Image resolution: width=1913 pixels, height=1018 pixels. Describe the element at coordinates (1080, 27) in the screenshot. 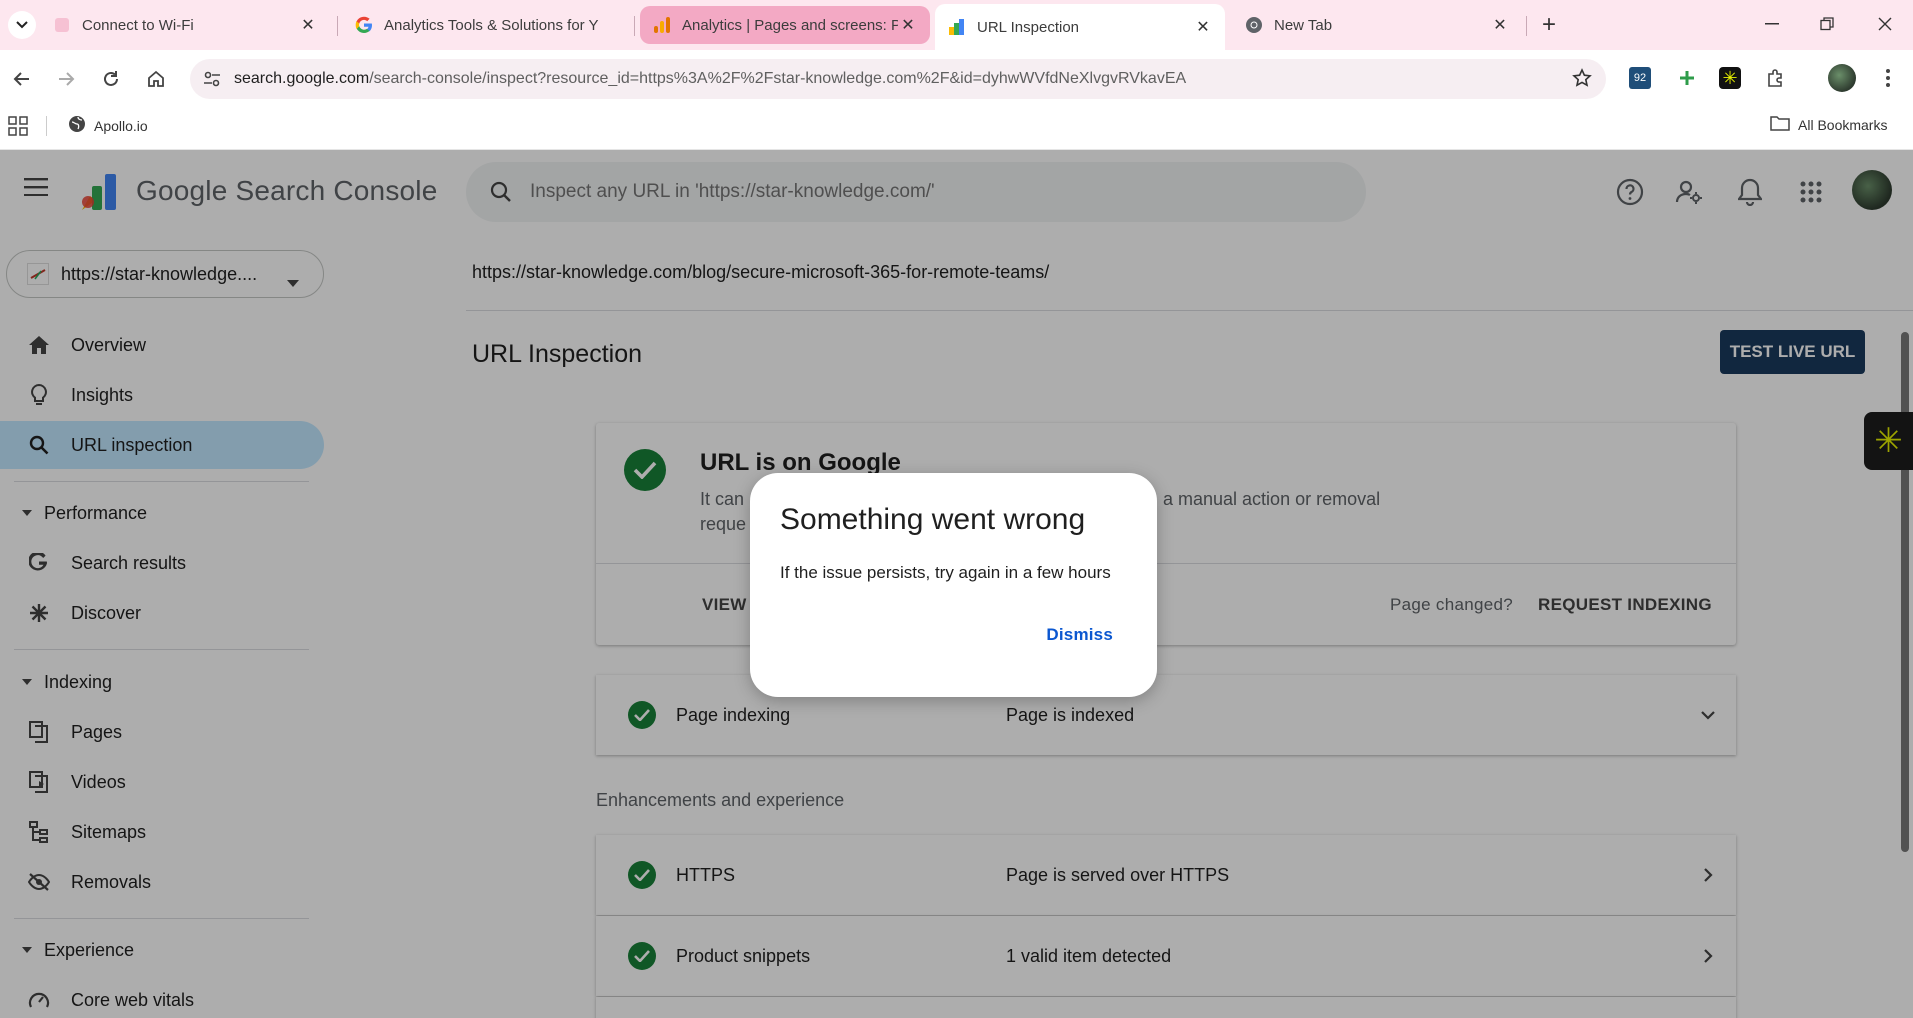

I see `browser-tab-active: URL Inspection ✕` at that location.